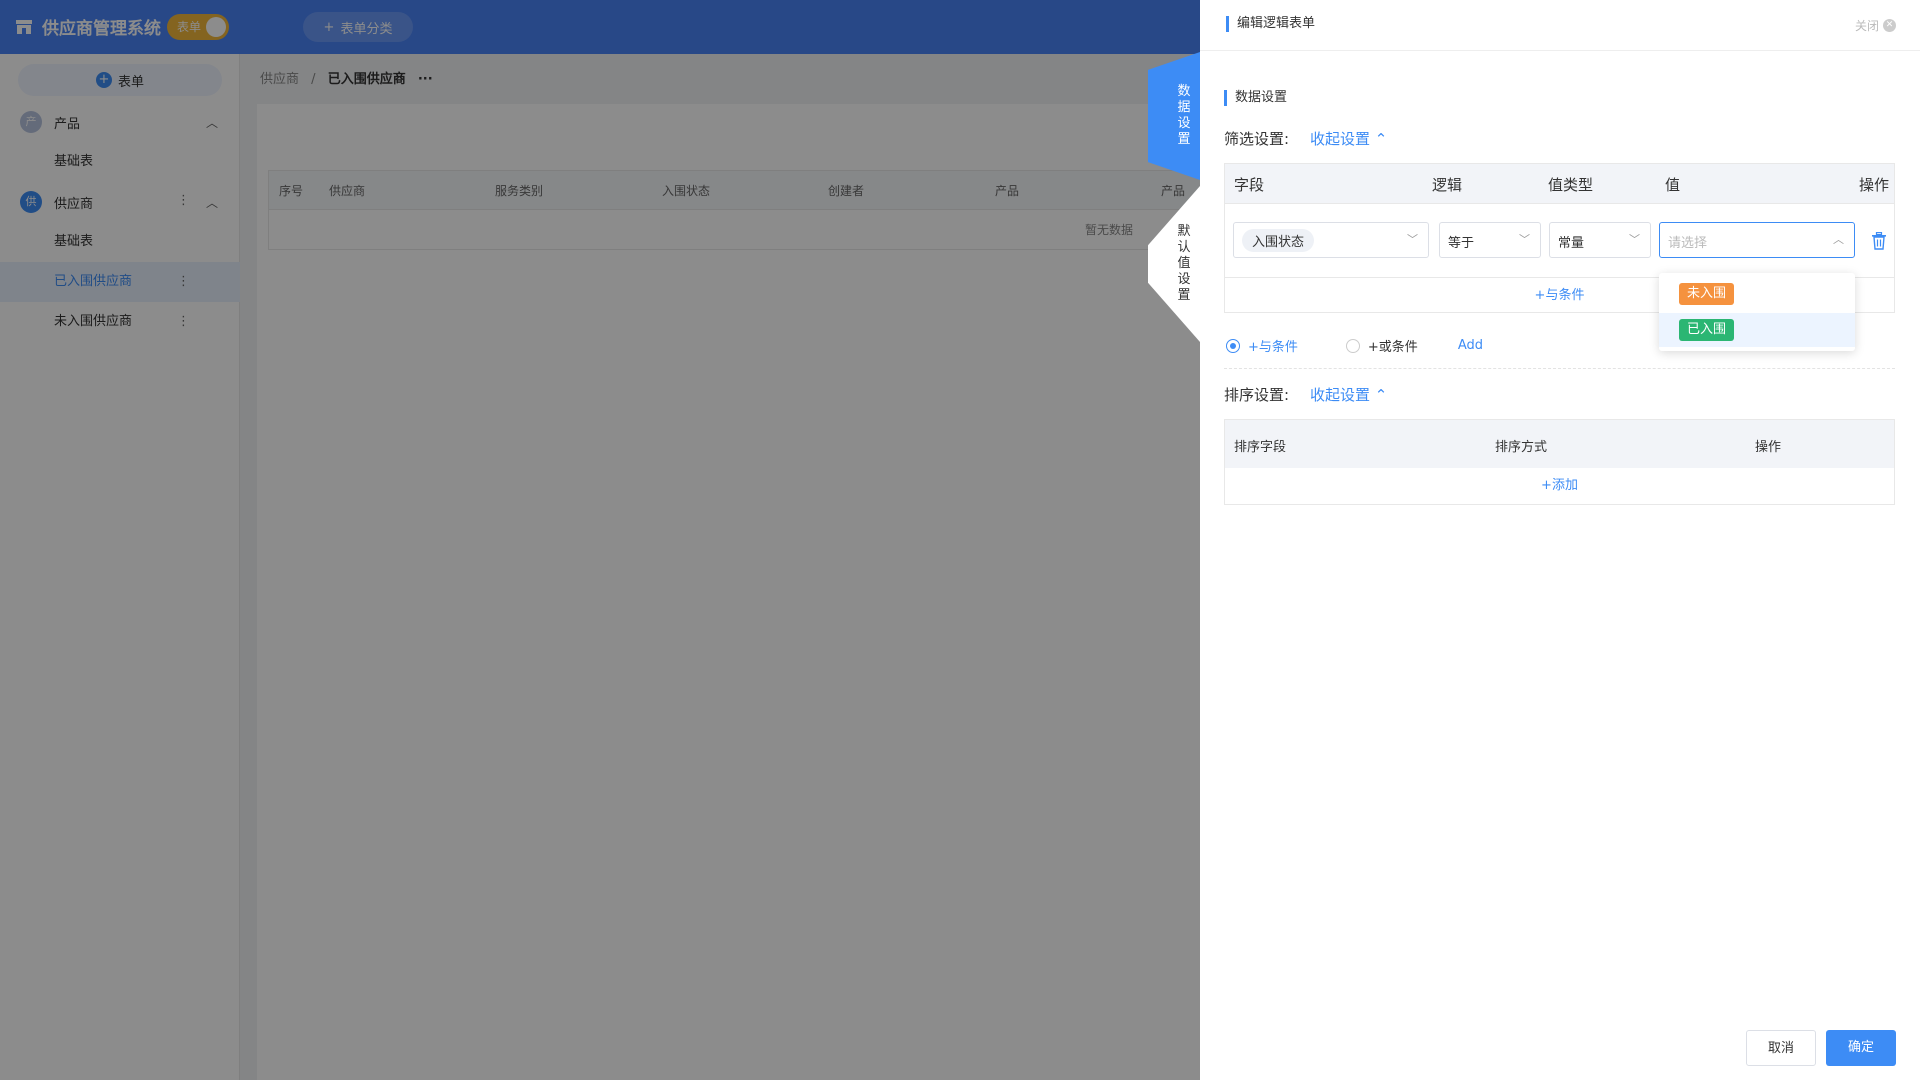 The image size is (1920, 1080). I want to click on status-badge: 未入围, so click(1707, 294).